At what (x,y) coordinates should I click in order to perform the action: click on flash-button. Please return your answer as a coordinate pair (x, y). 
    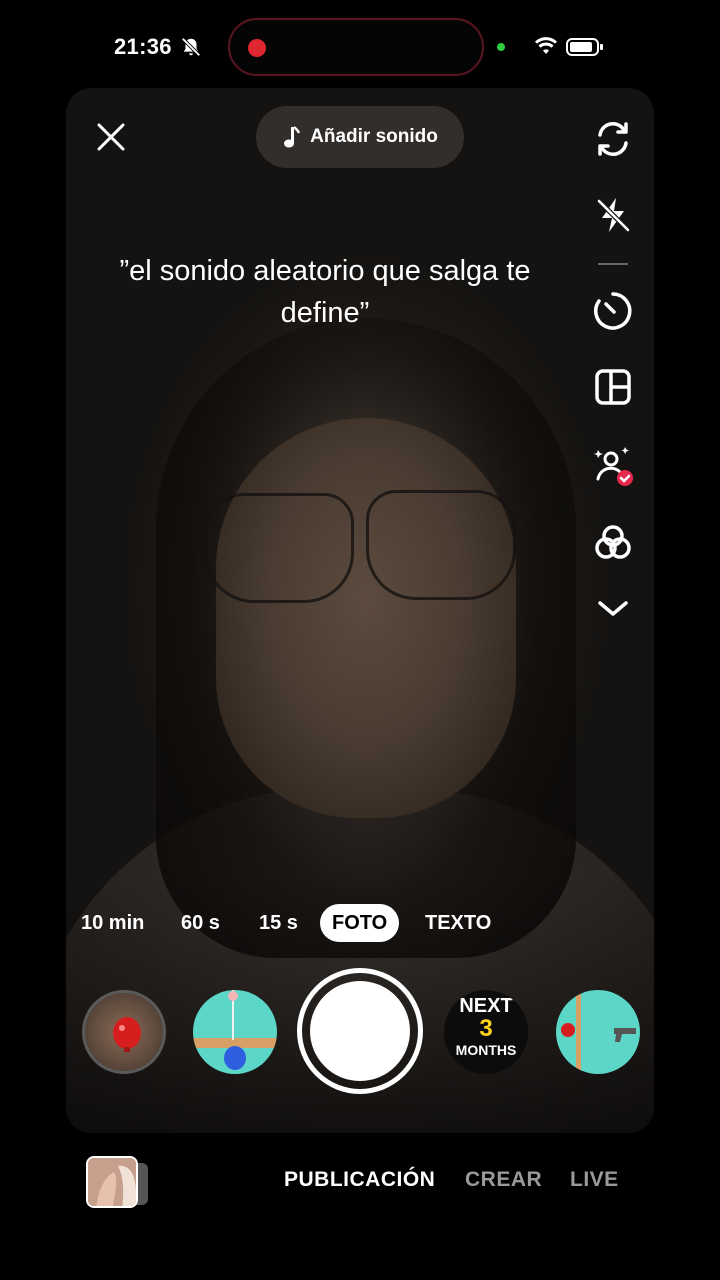
    Looking at the image, I should click on (613, 215).